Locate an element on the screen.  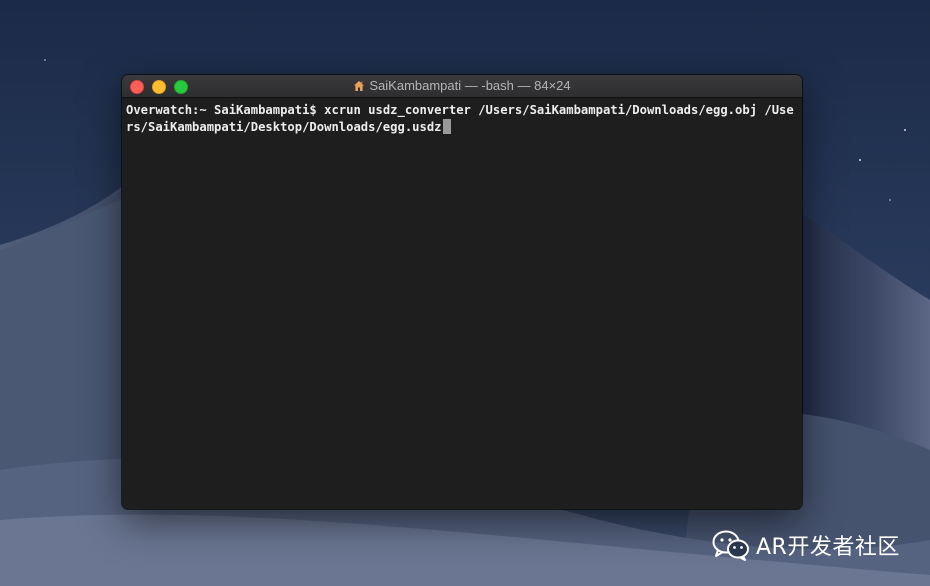
window-title: SaiKambampati — -bash — 84×24 is located at coordinates (462, 86).